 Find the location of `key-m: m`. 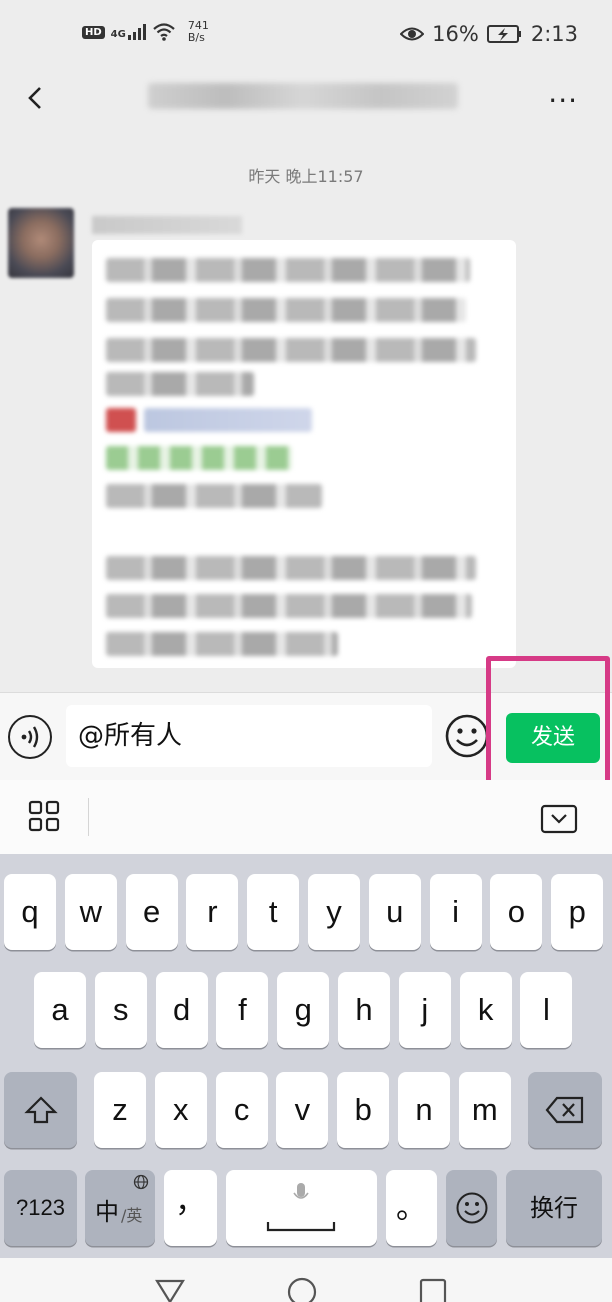

key-m: m is located at coordinates (484, 1110).